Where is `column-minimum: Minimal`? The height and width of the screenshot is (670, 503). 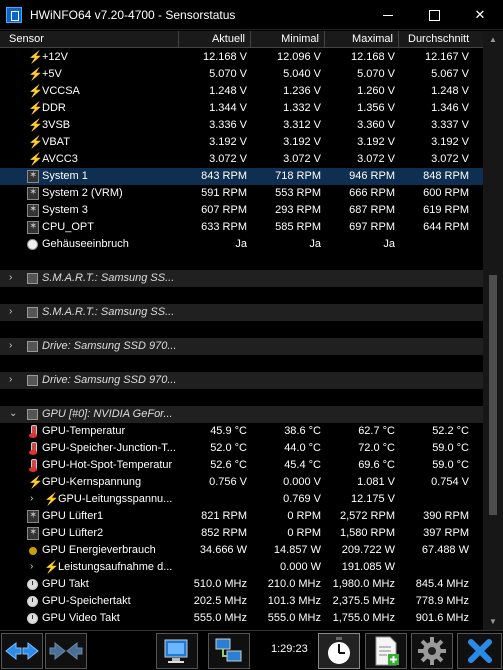
column-minimum: Minimal is located at coordinates (300, 39).